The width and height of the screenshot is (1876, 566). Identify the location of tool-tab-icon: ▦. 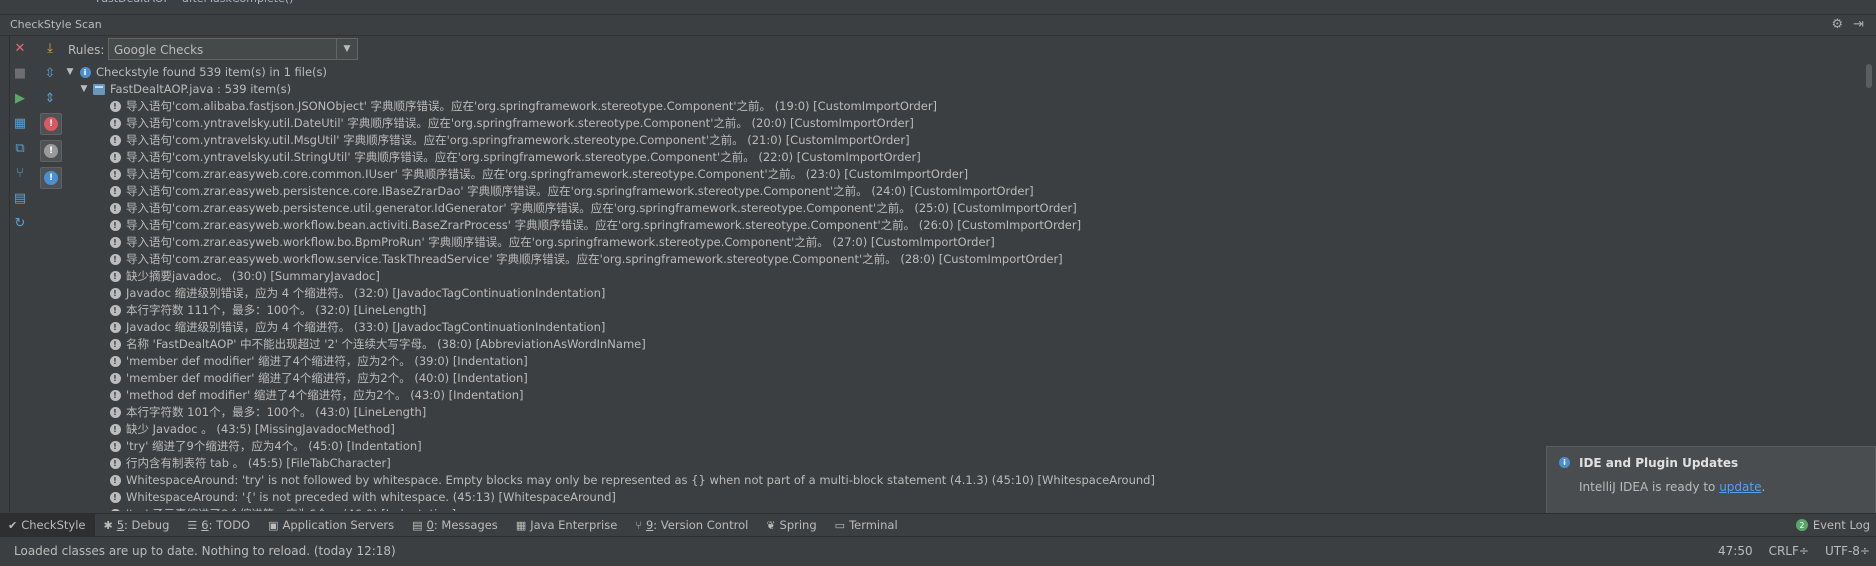
(521, 525).